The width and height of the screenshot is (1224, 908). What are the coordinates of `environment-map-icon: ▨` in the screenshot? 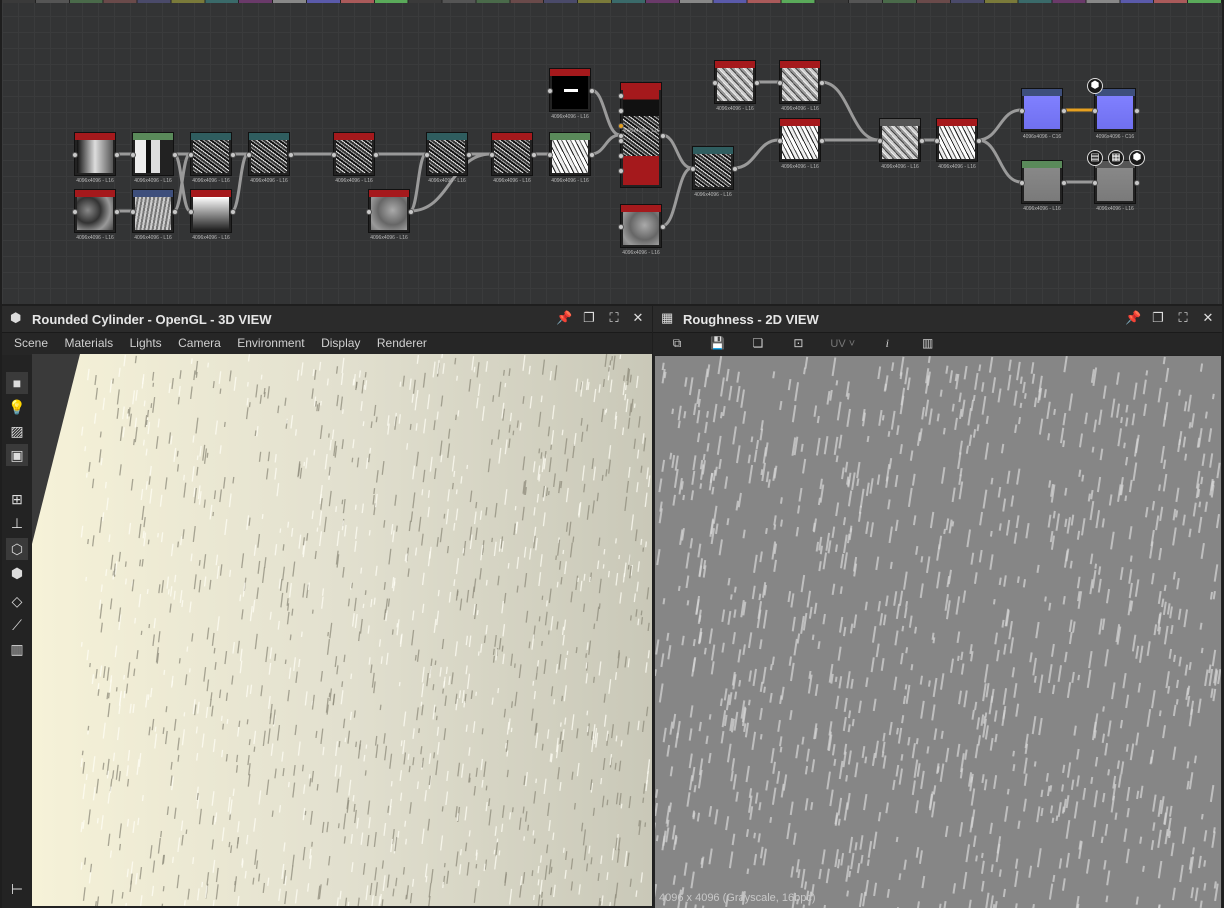 It's located at (17, 431).